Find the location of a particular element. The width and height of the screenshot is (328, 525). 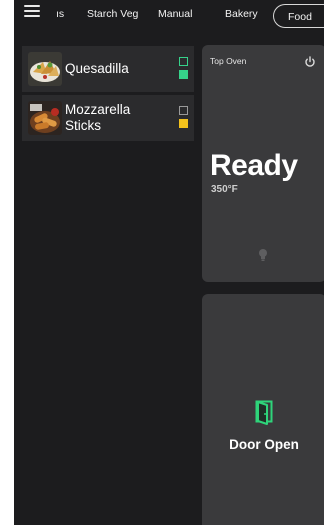

category-tab-food: Food is located at coordinates (298, 16).